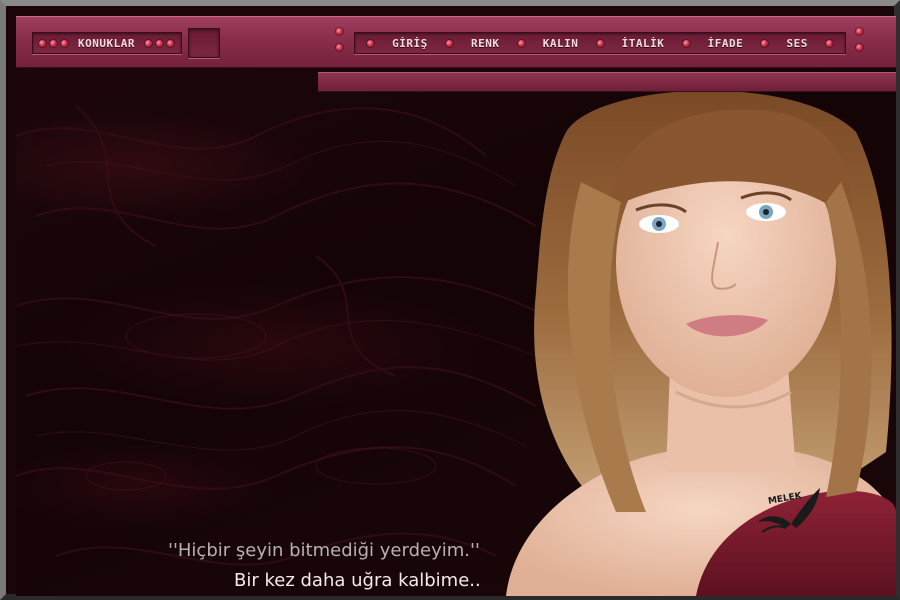  I want to click on nav-panel: GİRİŞ RENK KALIN İTALİK İFADE SES, so click(600, 43).